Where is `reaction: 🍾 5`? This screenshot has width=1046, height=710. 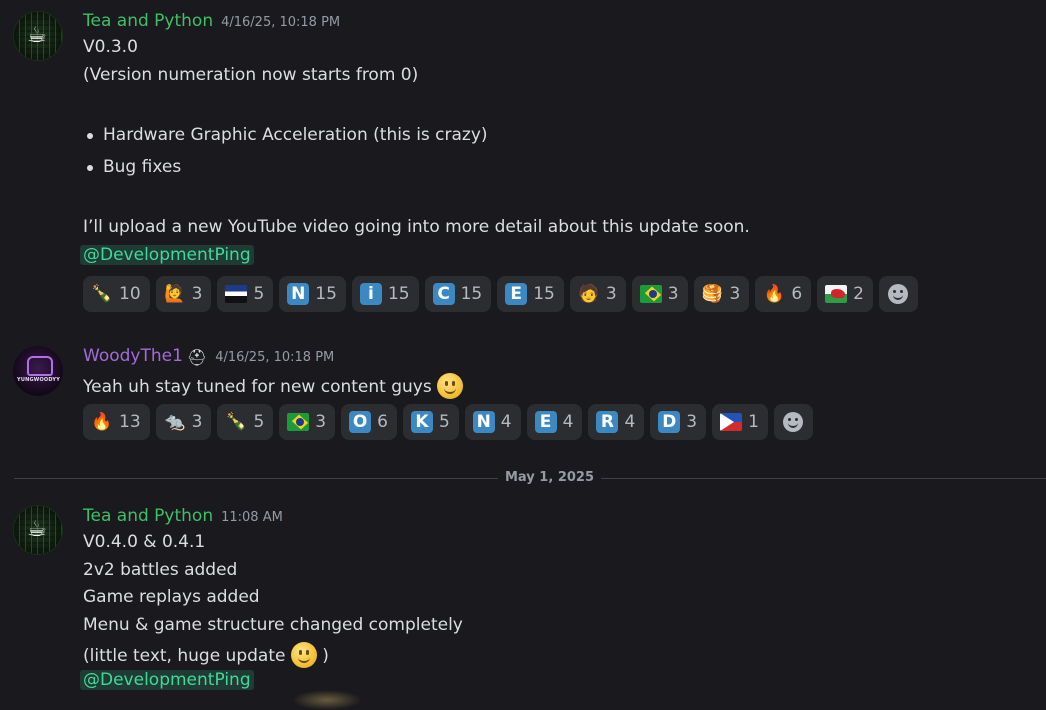 reaction: 🍾 5 is located at coordinates (245, 422).